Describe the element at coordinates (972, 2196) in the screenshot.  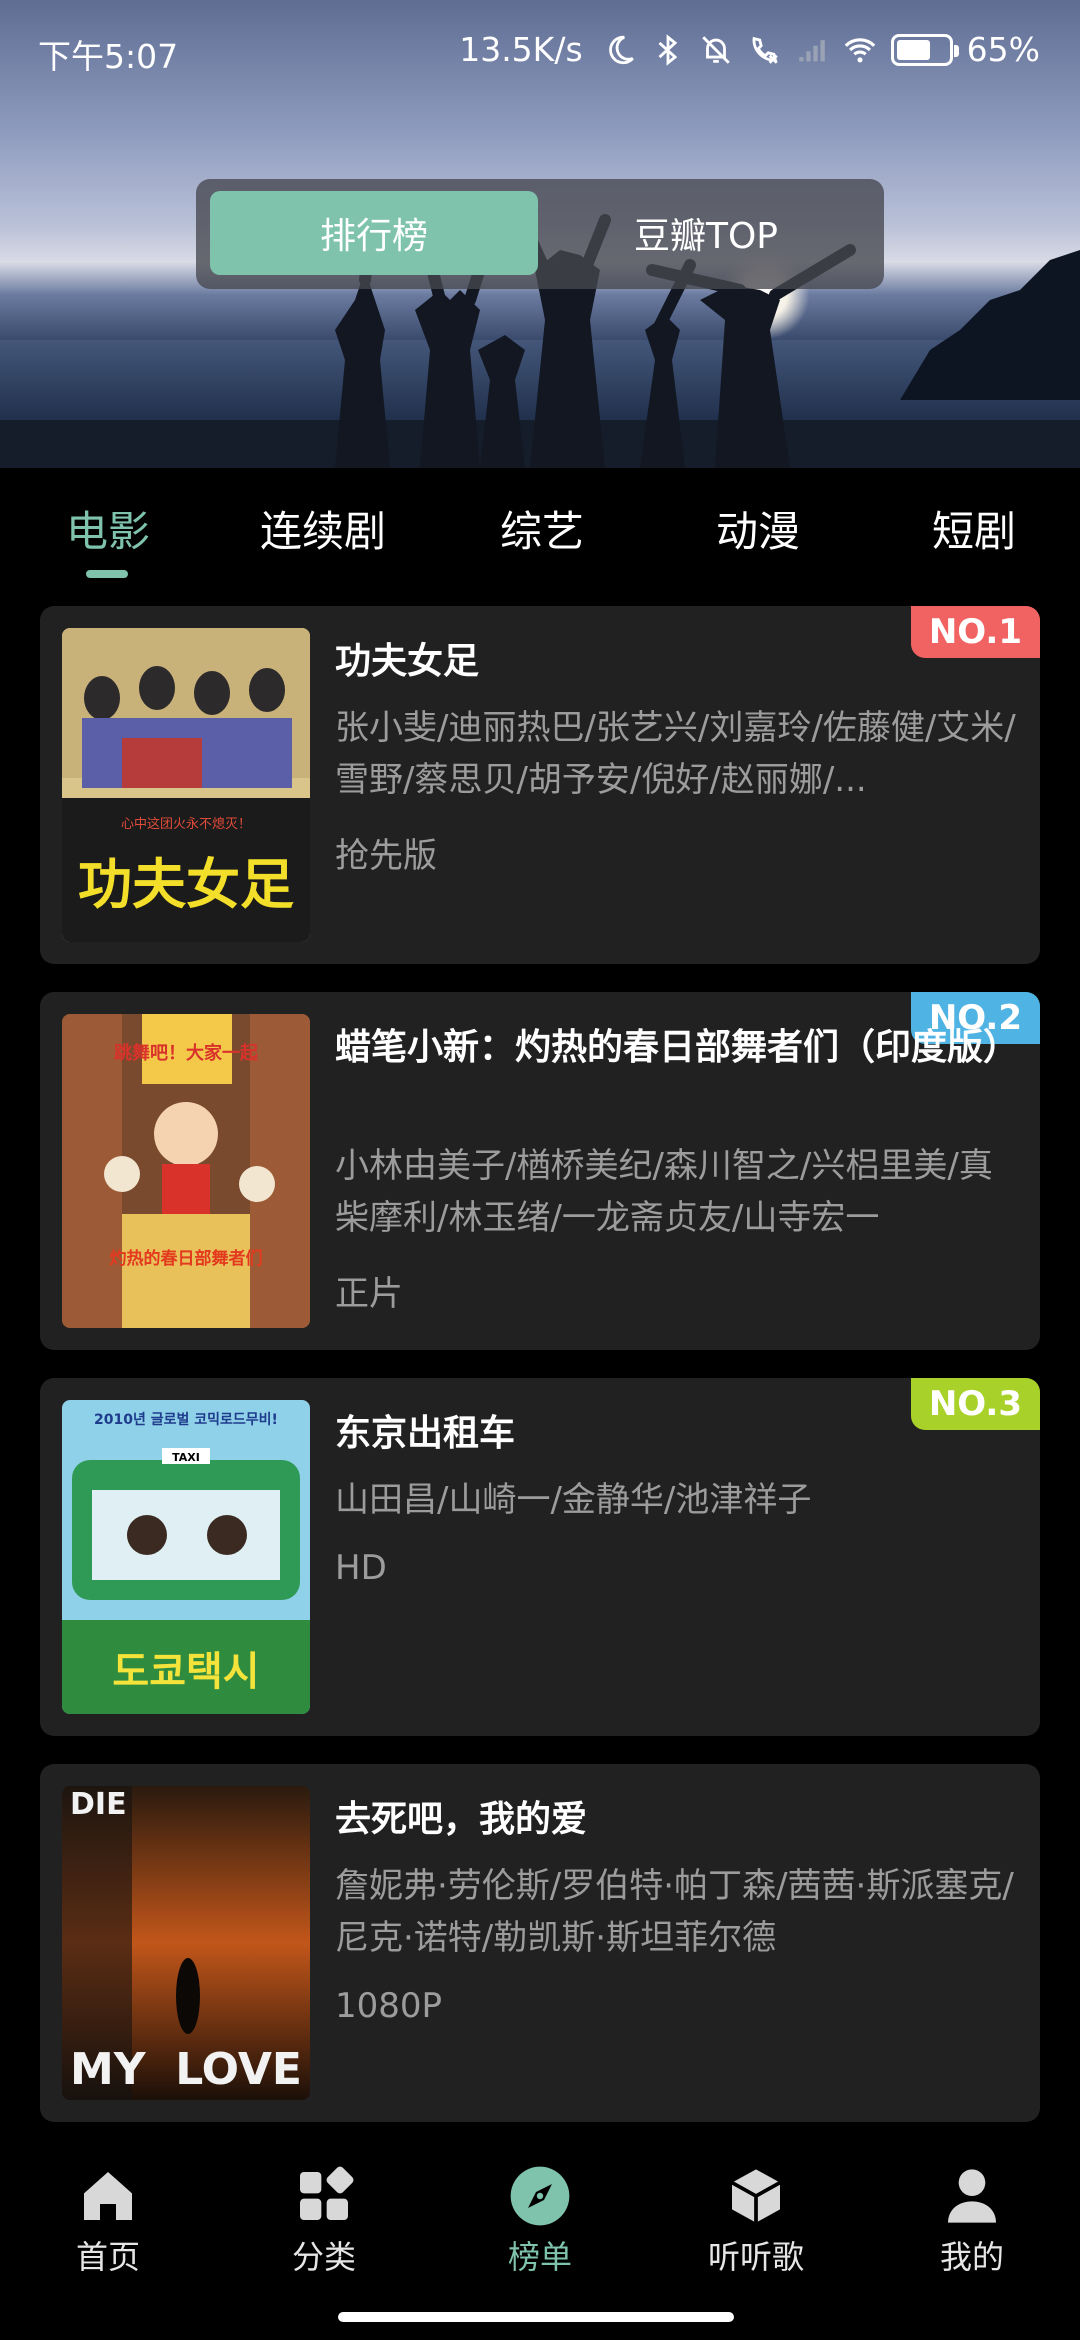
I see `user-icon` at that location.